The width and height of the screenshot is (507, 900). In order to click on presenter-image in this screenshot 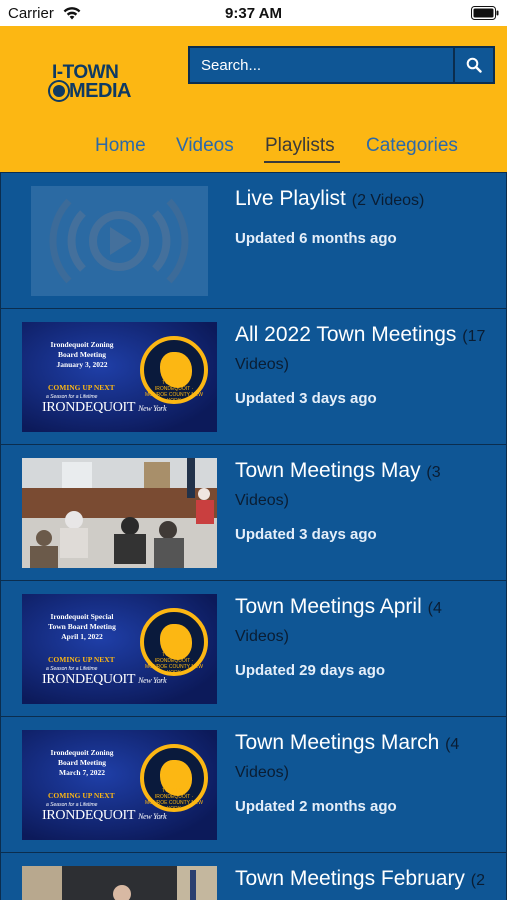, I will do `click(119, 883)`.